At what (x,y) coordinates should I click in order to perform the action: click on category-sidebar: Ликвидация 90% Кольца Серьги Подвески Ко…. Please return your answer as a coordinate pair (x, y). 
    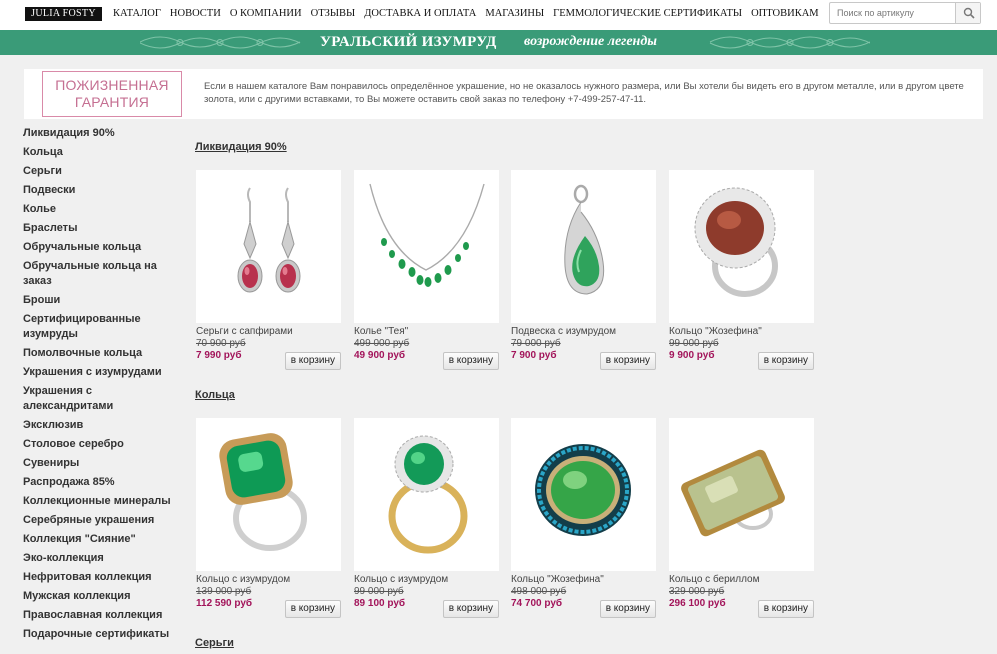
    Looking at the image, I should click on (103, 386).